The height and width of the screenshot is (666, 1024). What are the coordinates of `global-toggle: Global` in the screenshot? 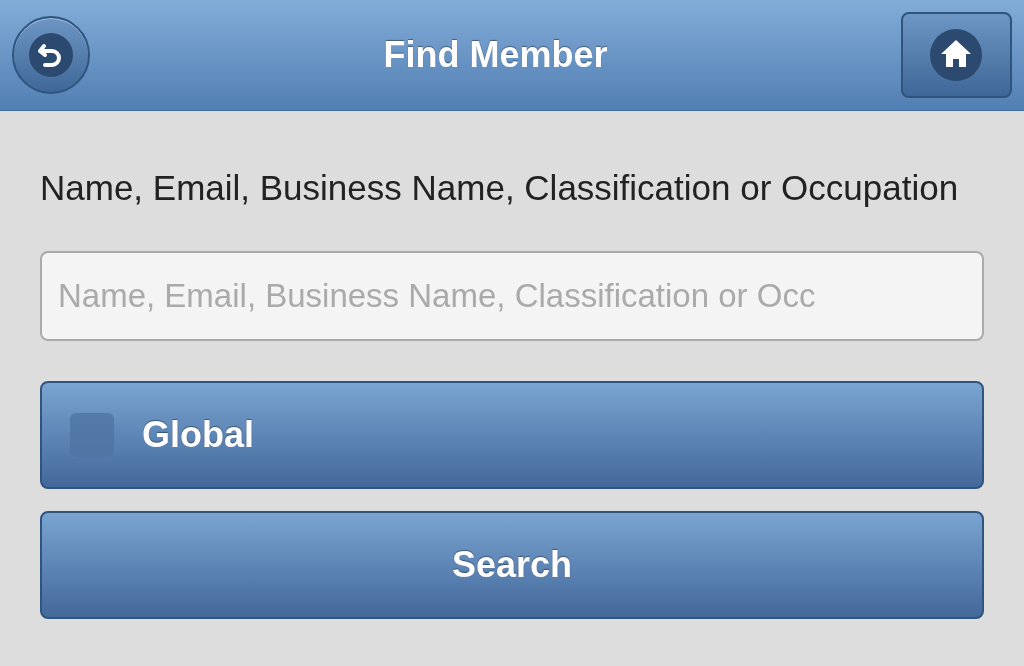 It's located at (512, 435).